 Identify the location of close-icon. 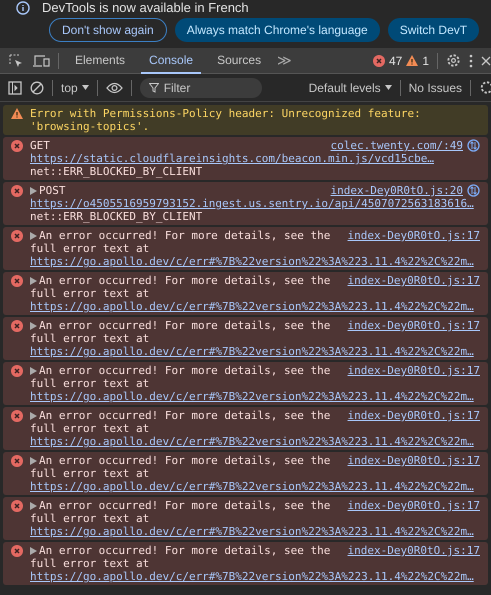
(486, 61).